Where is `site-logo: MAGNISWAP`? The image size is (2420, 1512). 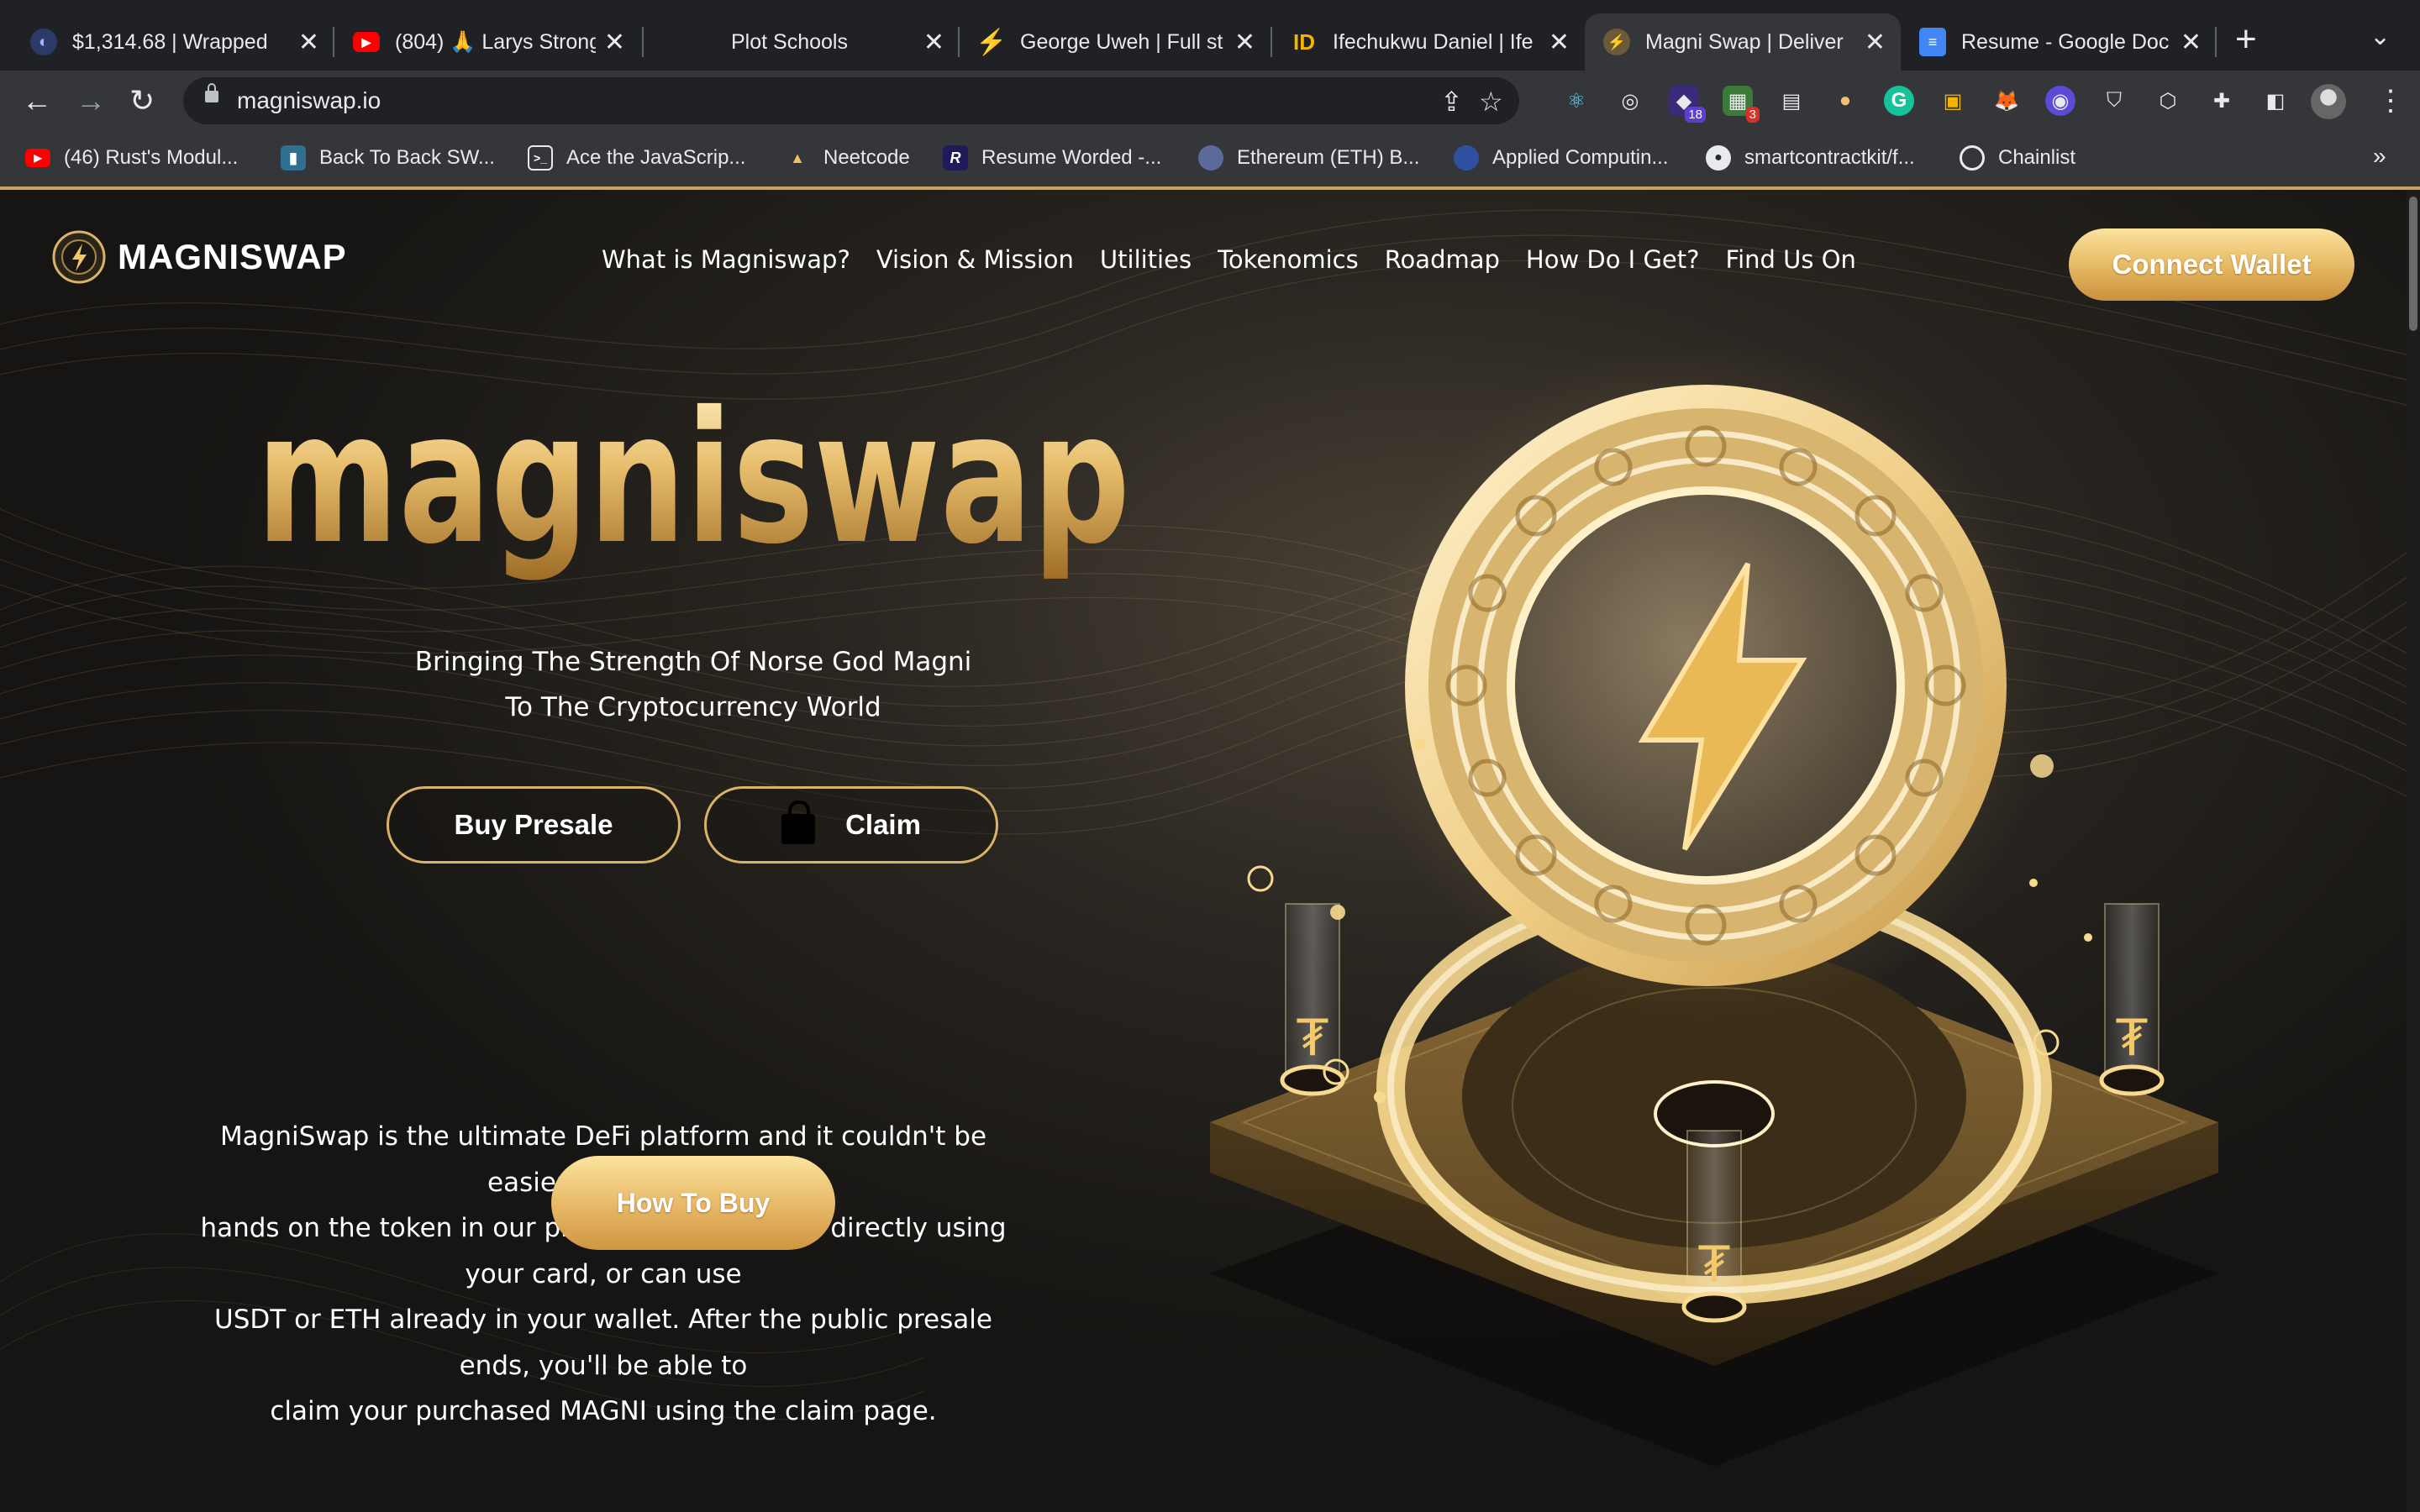 site-logo: MAGNISWAP is located at coordinates (199, 257).